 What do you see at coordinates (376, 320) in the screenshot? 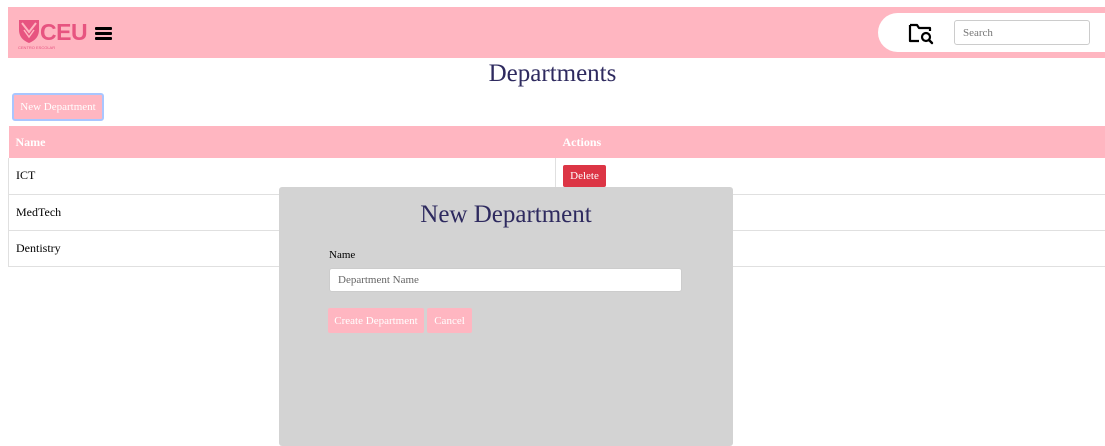
I see `create-department-button: Create Department` at bounding box center [376, 320].